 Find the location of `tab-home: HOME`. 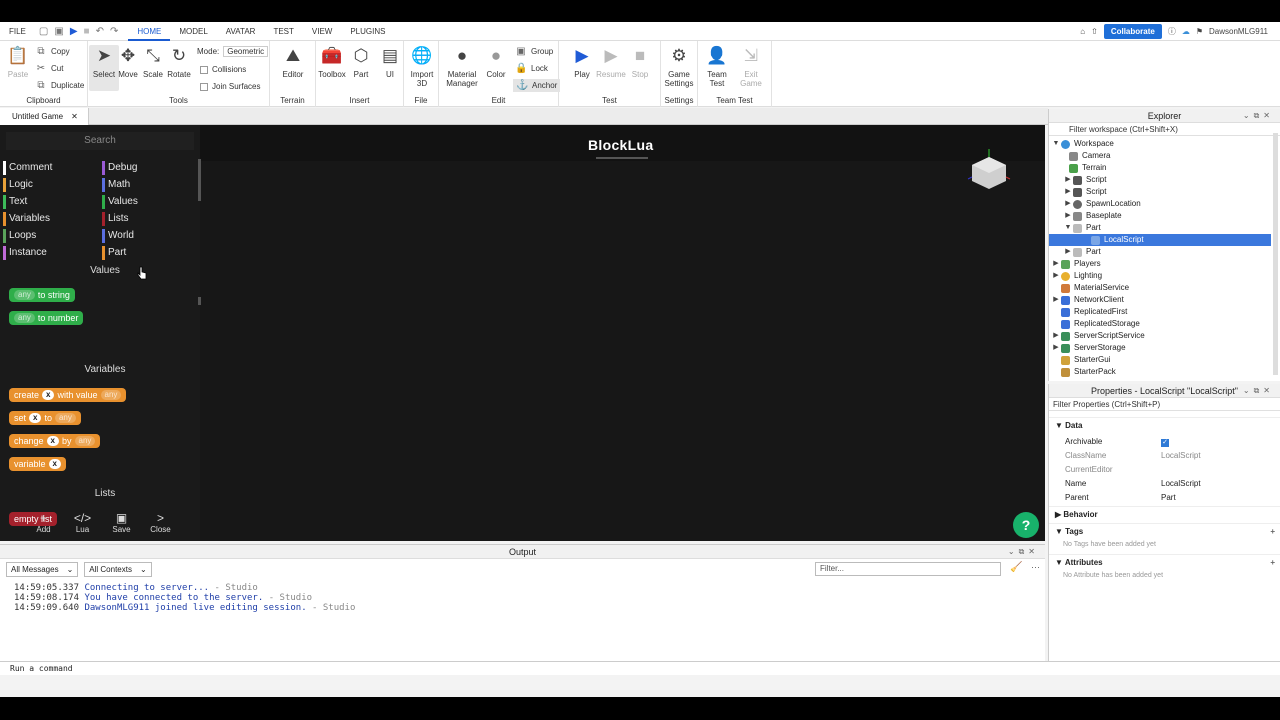

tab-home: HOME is located at coordinates (149, 31).